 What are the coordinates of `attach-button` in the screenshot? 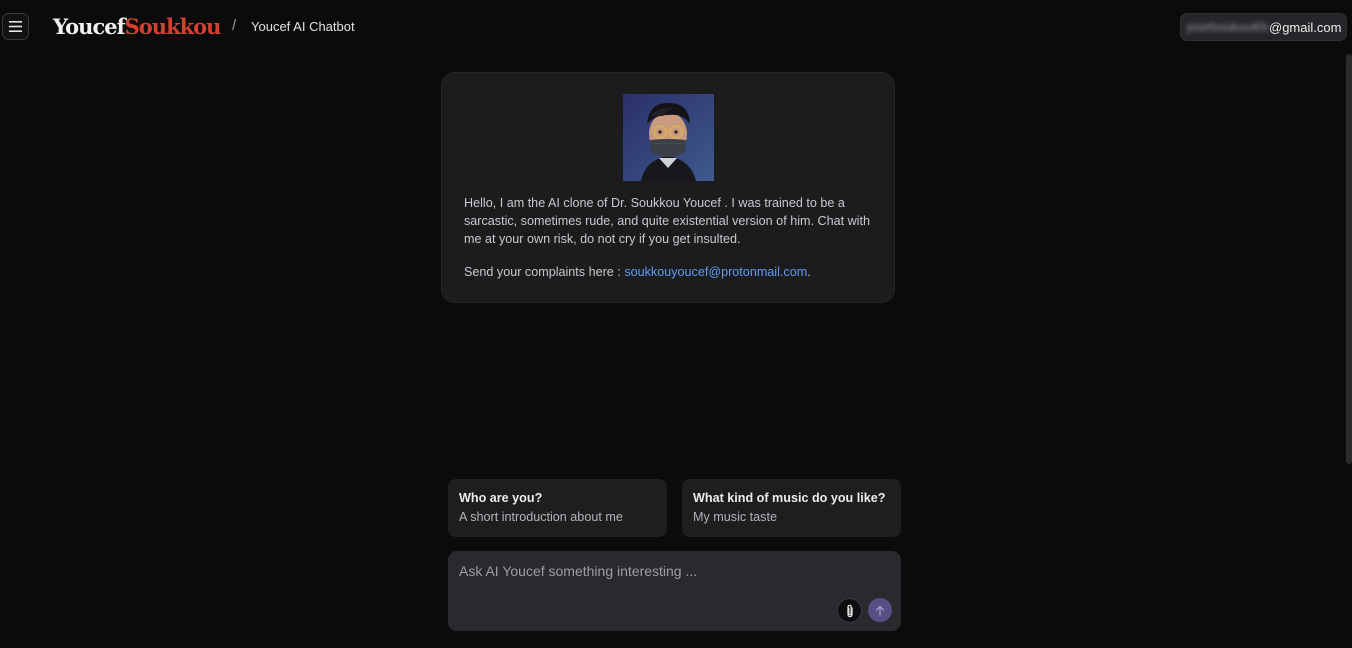 It's located at (849, 610).